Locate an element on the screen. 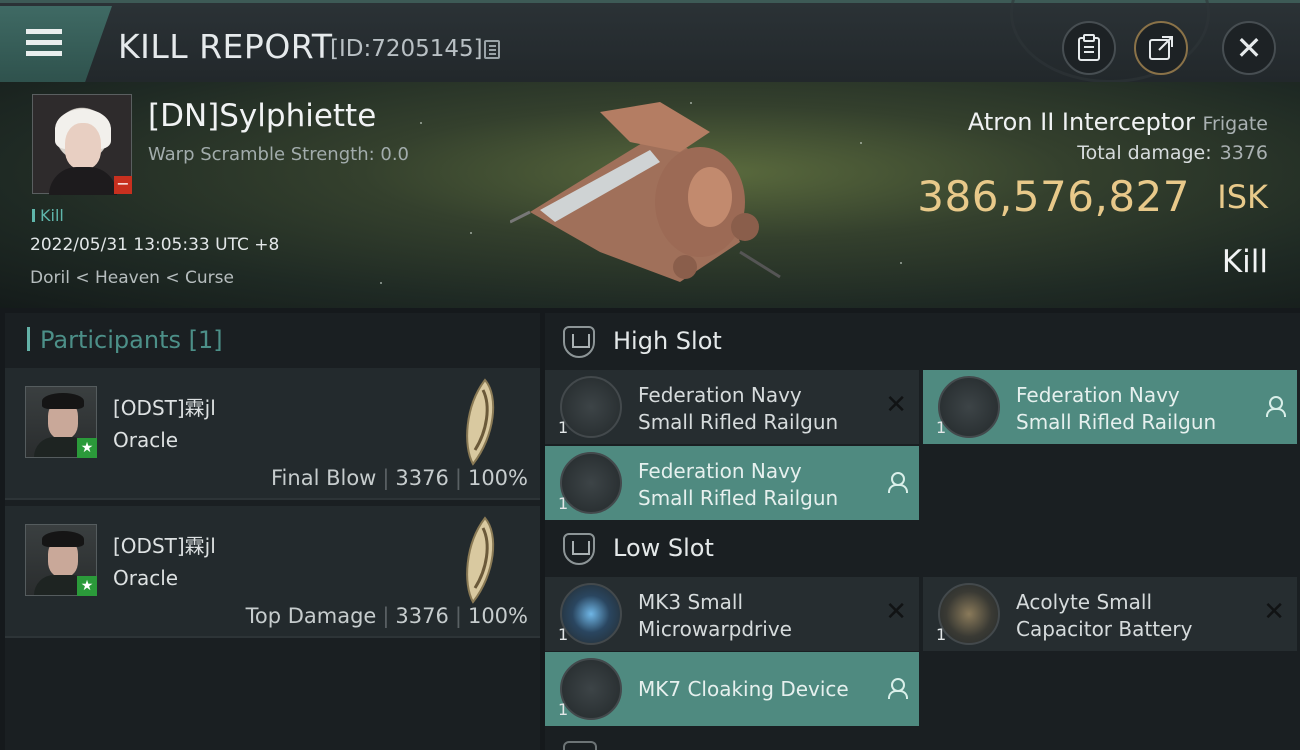 This screenshot has width=1300, height=750. total-damage-value: 3376 is located at coordinates (1243, 153).